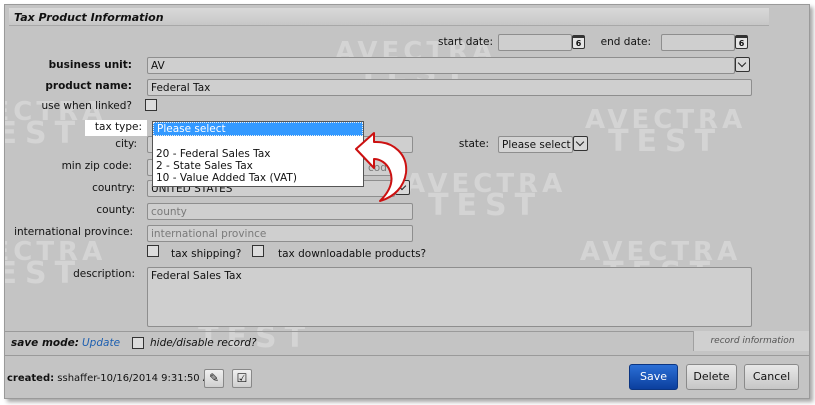  Describe the element at coordinates (242, 378) in the screenshot. I see `edit-icon: ☑` at that location.